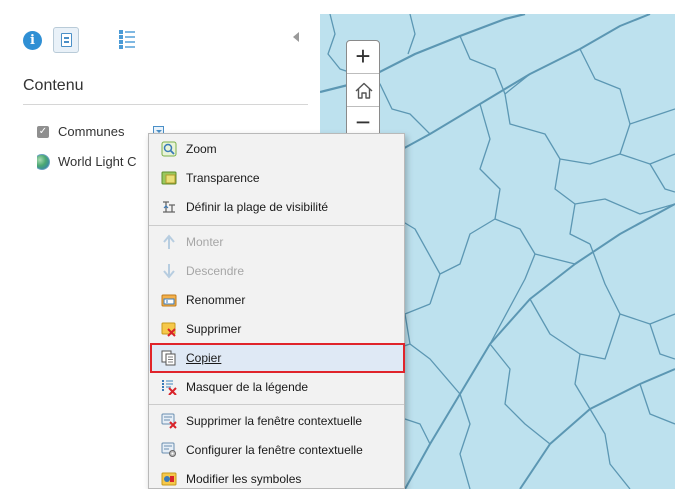 This screenshot has height=489, width=675. What do you see at coordinates (247, 387) in the screenshot?
I see `menu-item-label: Masquer de la légende` at bounding box center [247, 387].